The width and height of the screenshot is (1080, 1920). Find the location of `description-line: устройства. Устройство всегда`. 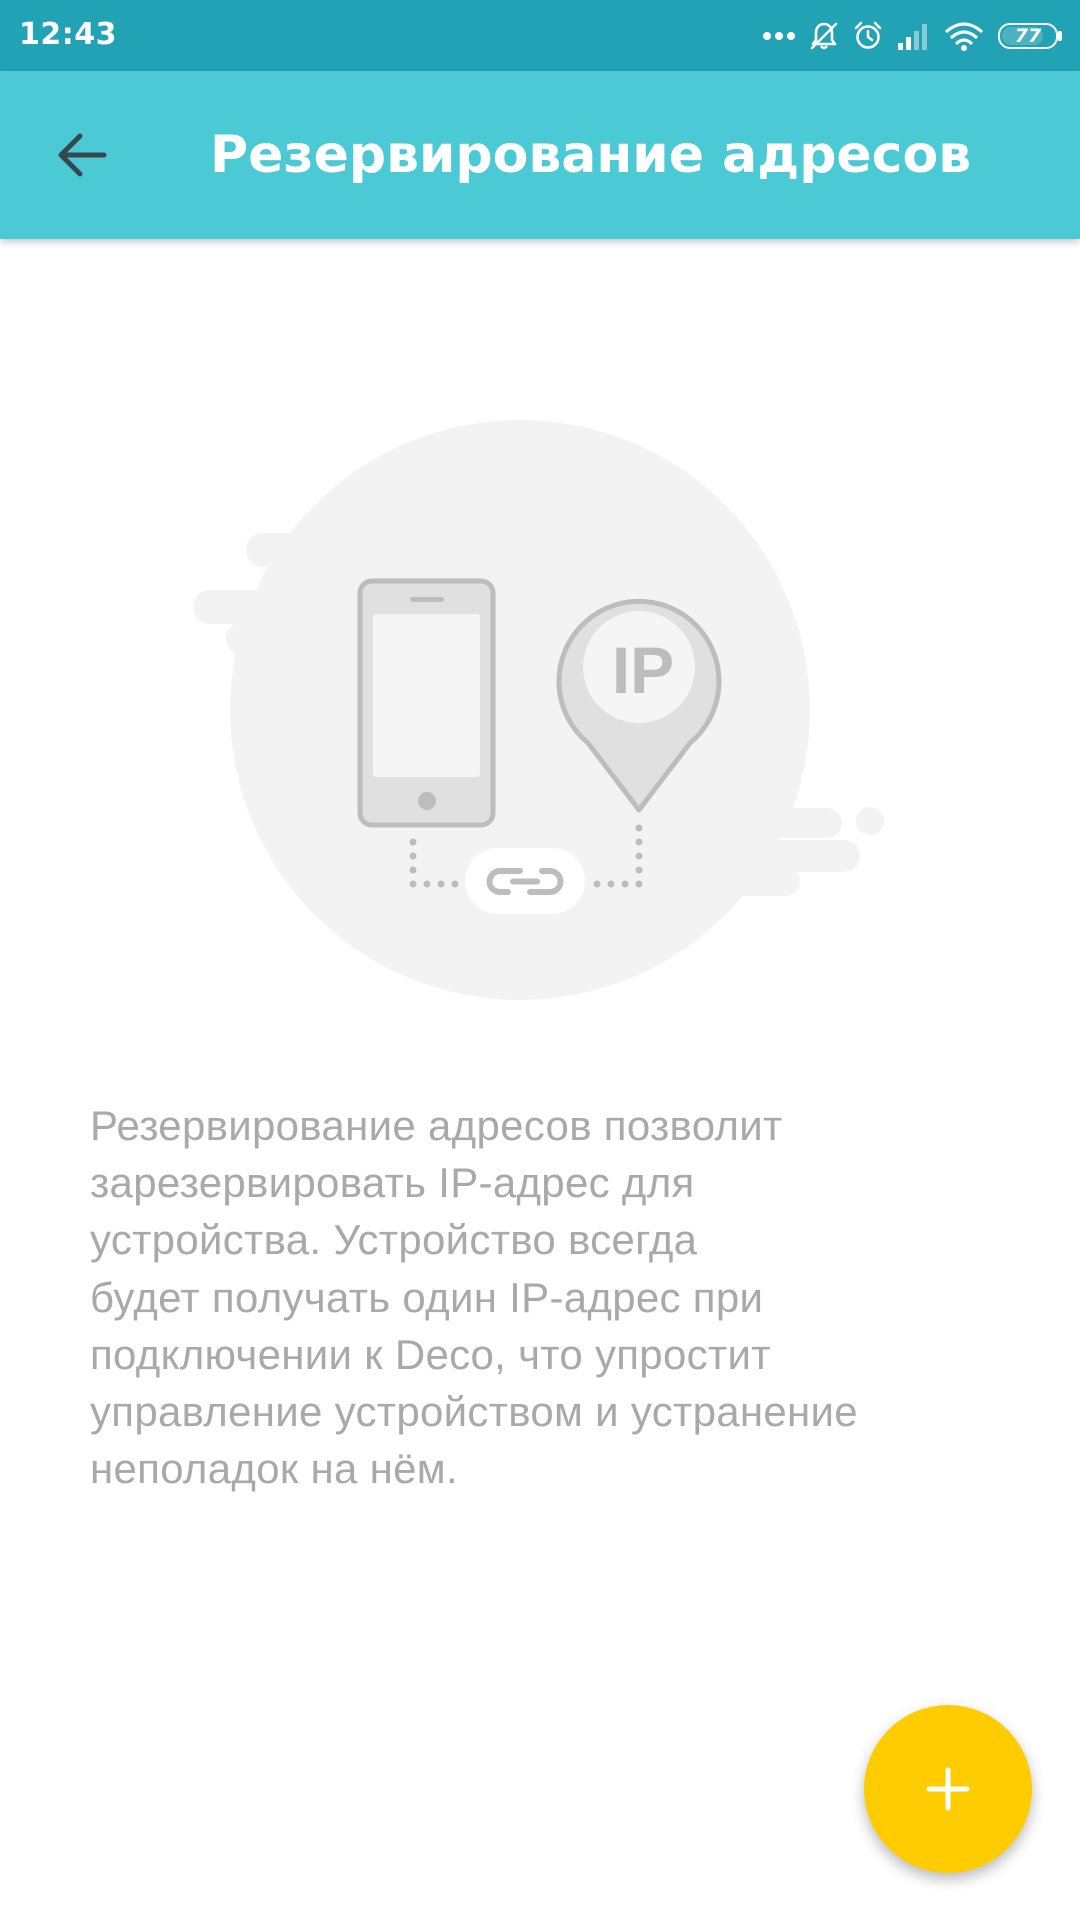

description-line: устройства. Устройство всегда is located at coordinates (394, 1240).